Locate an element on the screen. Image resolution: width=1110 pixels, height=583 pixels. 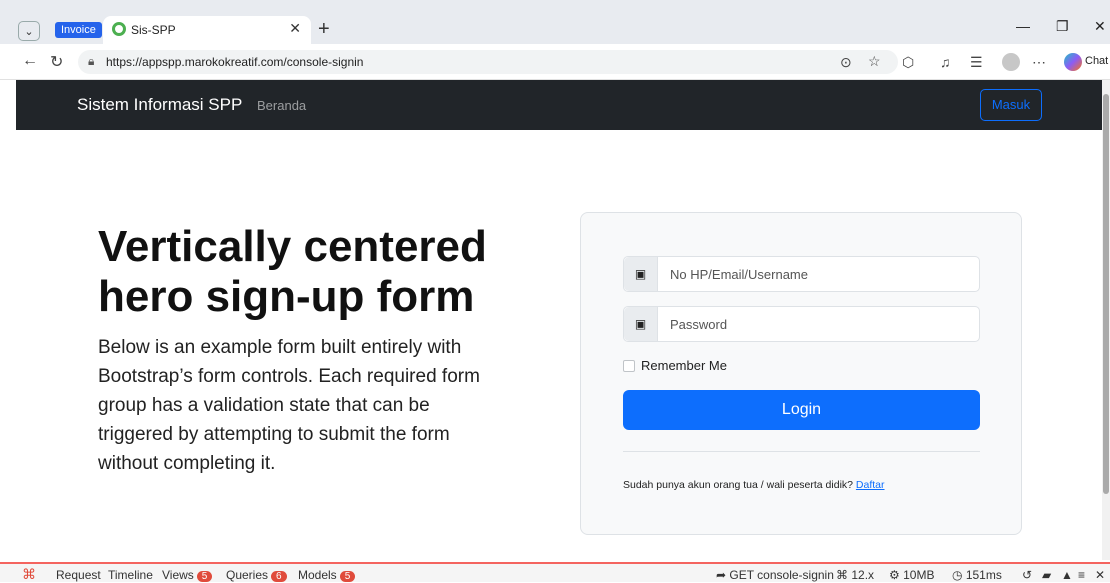
login-button: Login is located at coordinates (801, 410).